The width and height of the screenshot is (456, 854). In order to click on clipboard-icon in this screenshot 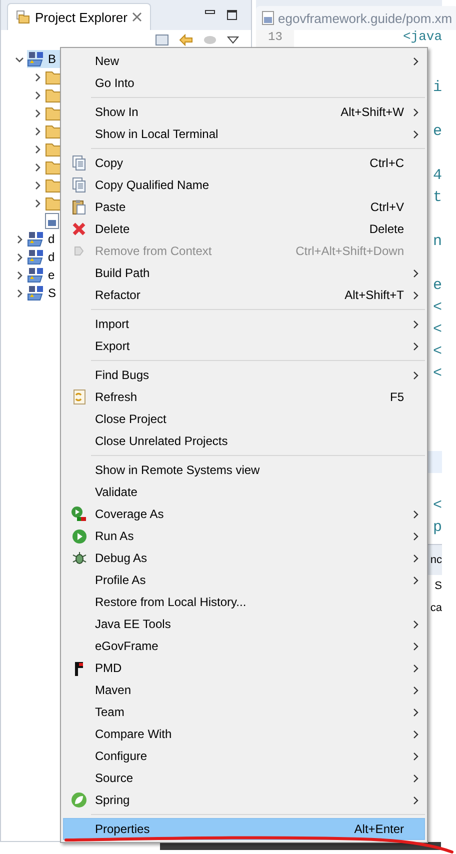, I will do `click(79, 207)`.